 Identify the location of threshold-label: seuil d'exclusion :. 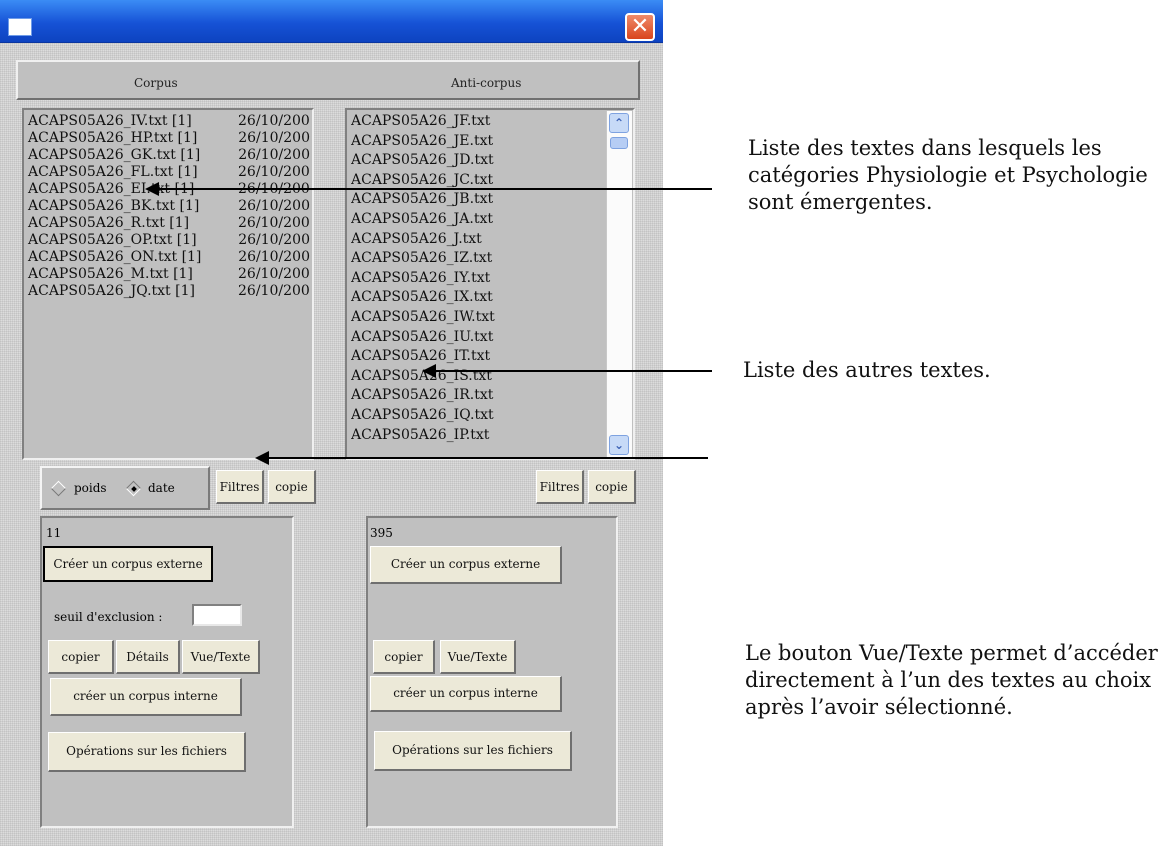
(108, 617).